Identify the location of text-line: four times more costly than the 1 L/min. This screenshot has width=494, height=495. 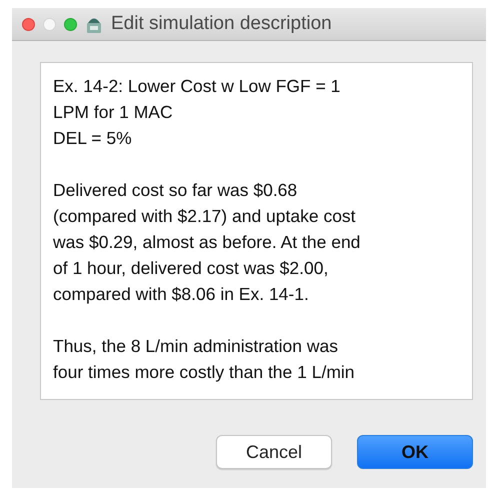
(204, 372).